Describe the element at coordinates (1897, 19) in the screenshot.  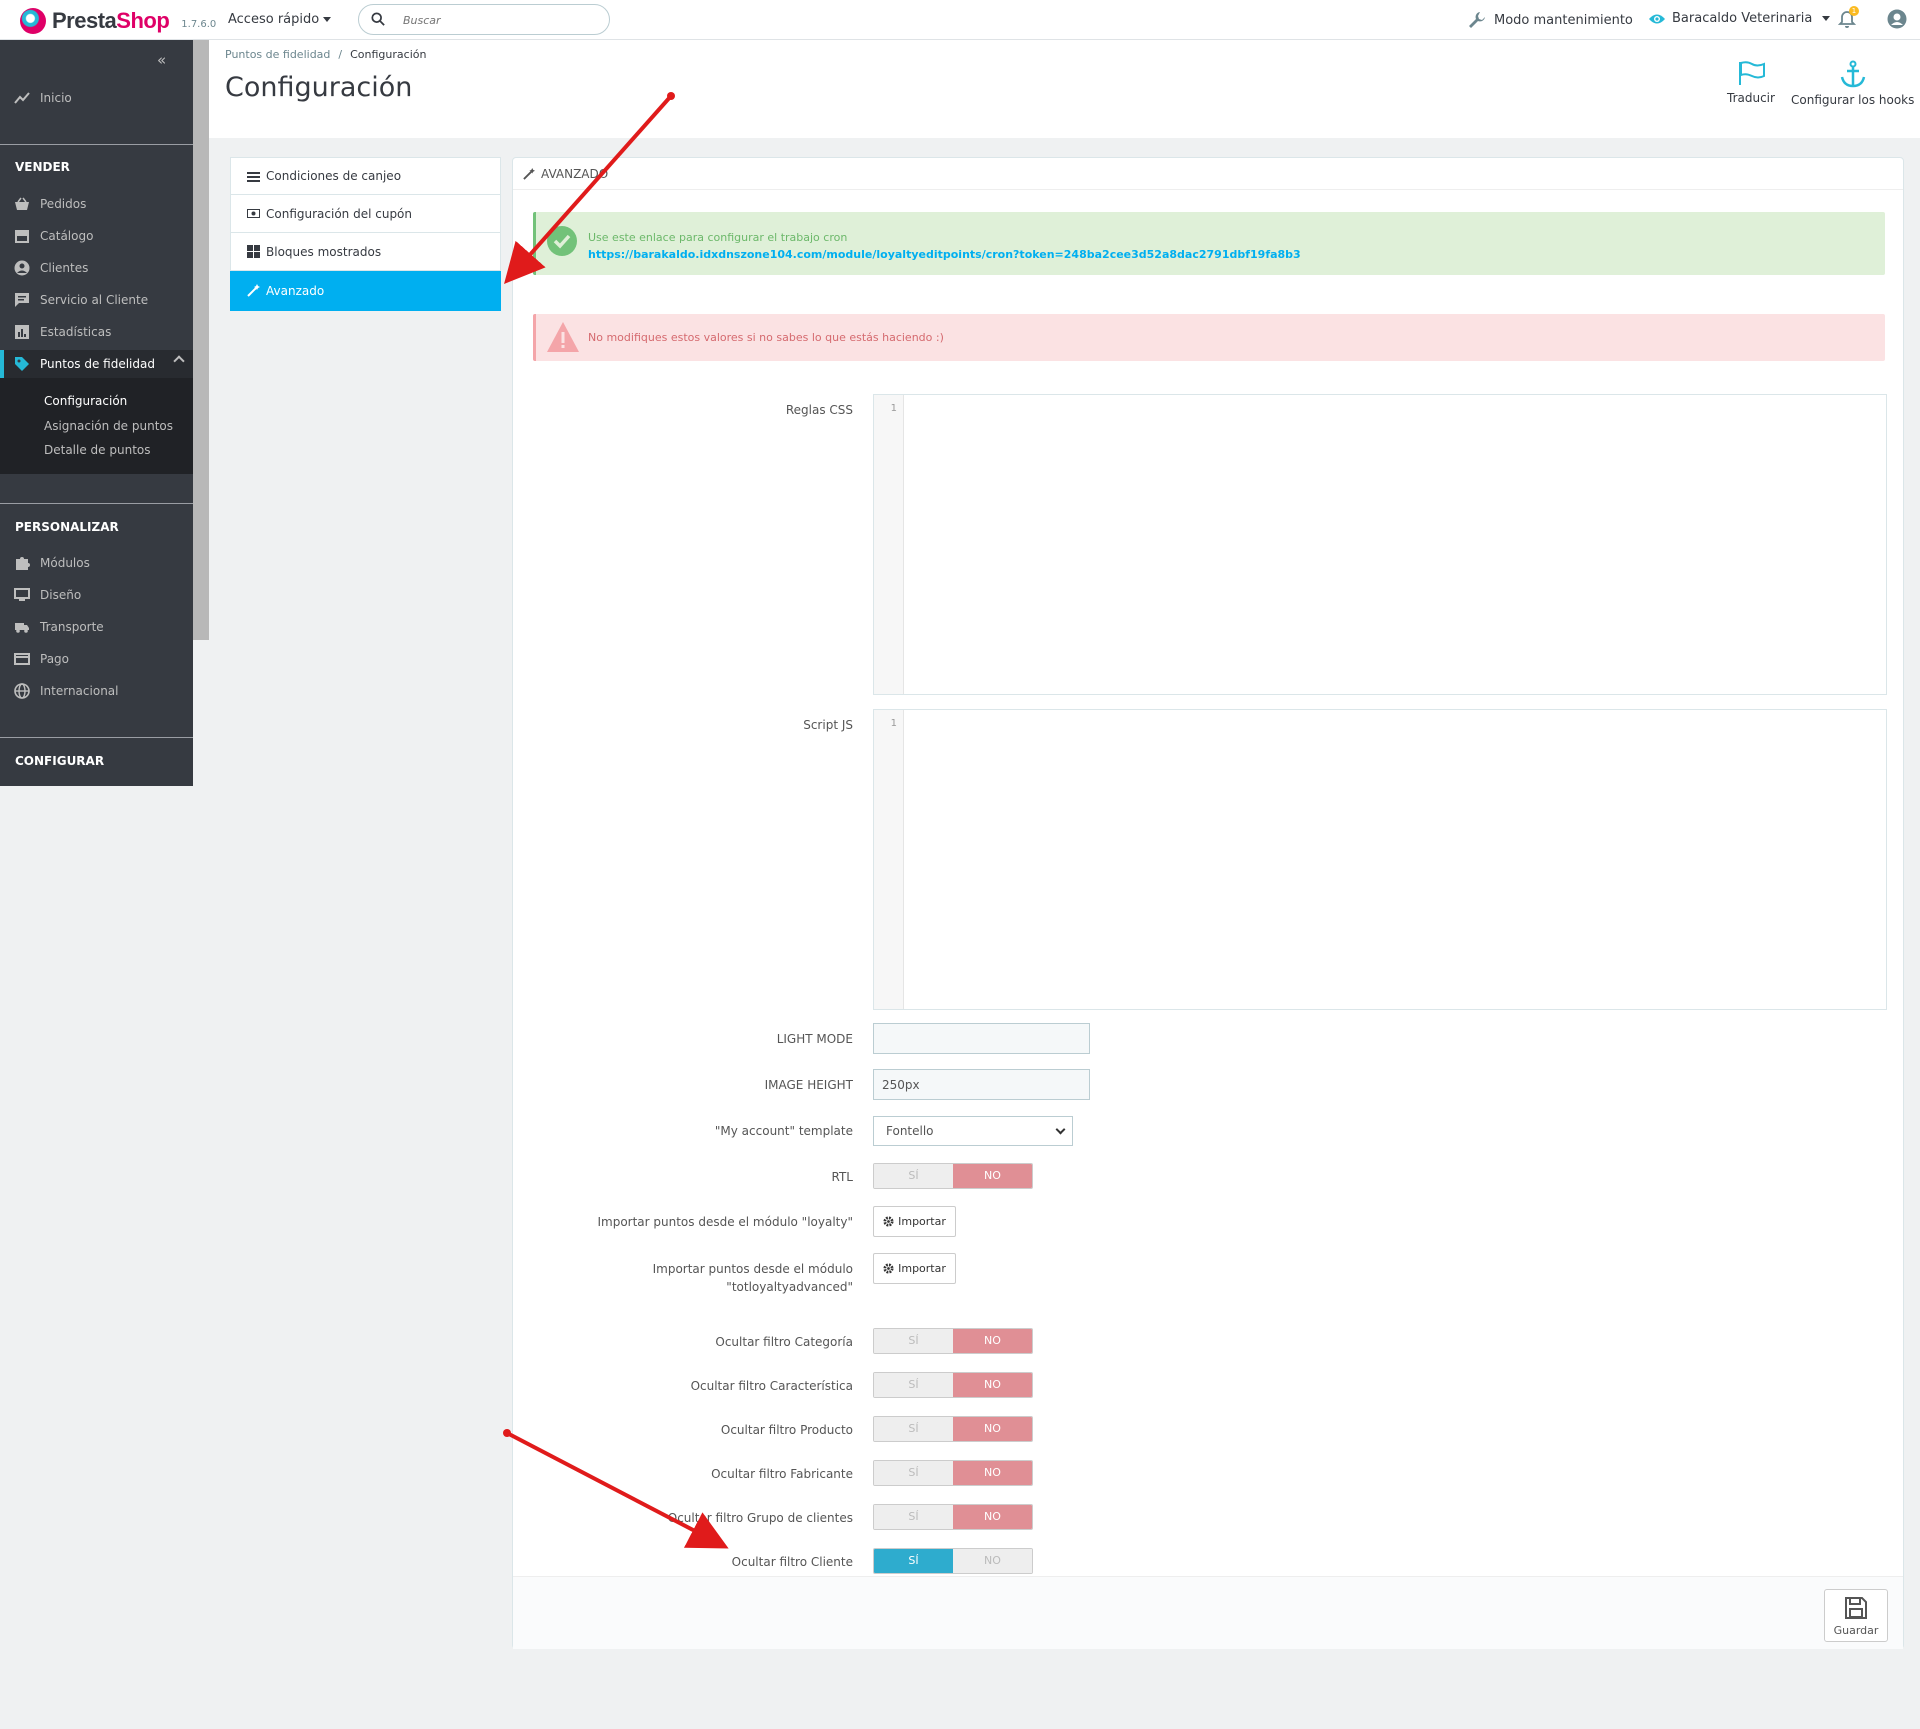
I see `user-account-icon` at that location.